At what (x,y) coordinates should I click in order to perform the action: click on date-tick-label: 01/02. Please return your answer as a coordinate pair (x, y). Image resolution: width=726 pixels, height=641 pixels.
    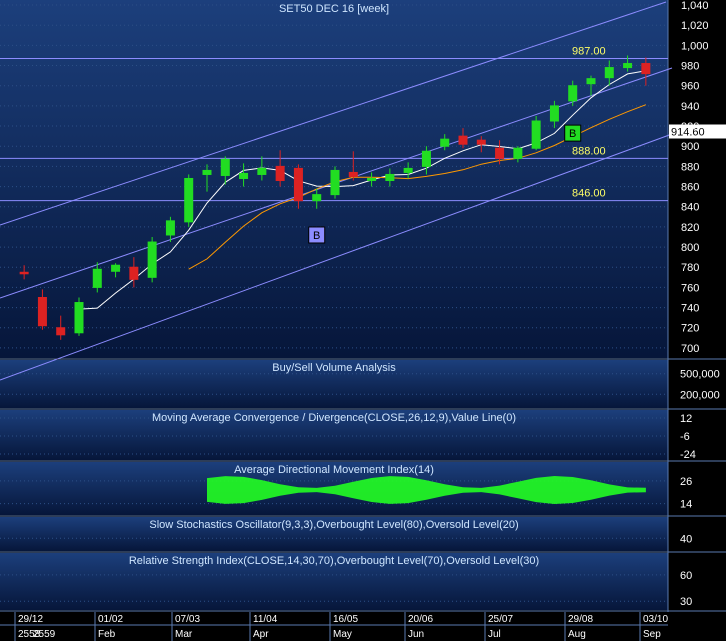
    Looking at the image, I should click on (110, 619).